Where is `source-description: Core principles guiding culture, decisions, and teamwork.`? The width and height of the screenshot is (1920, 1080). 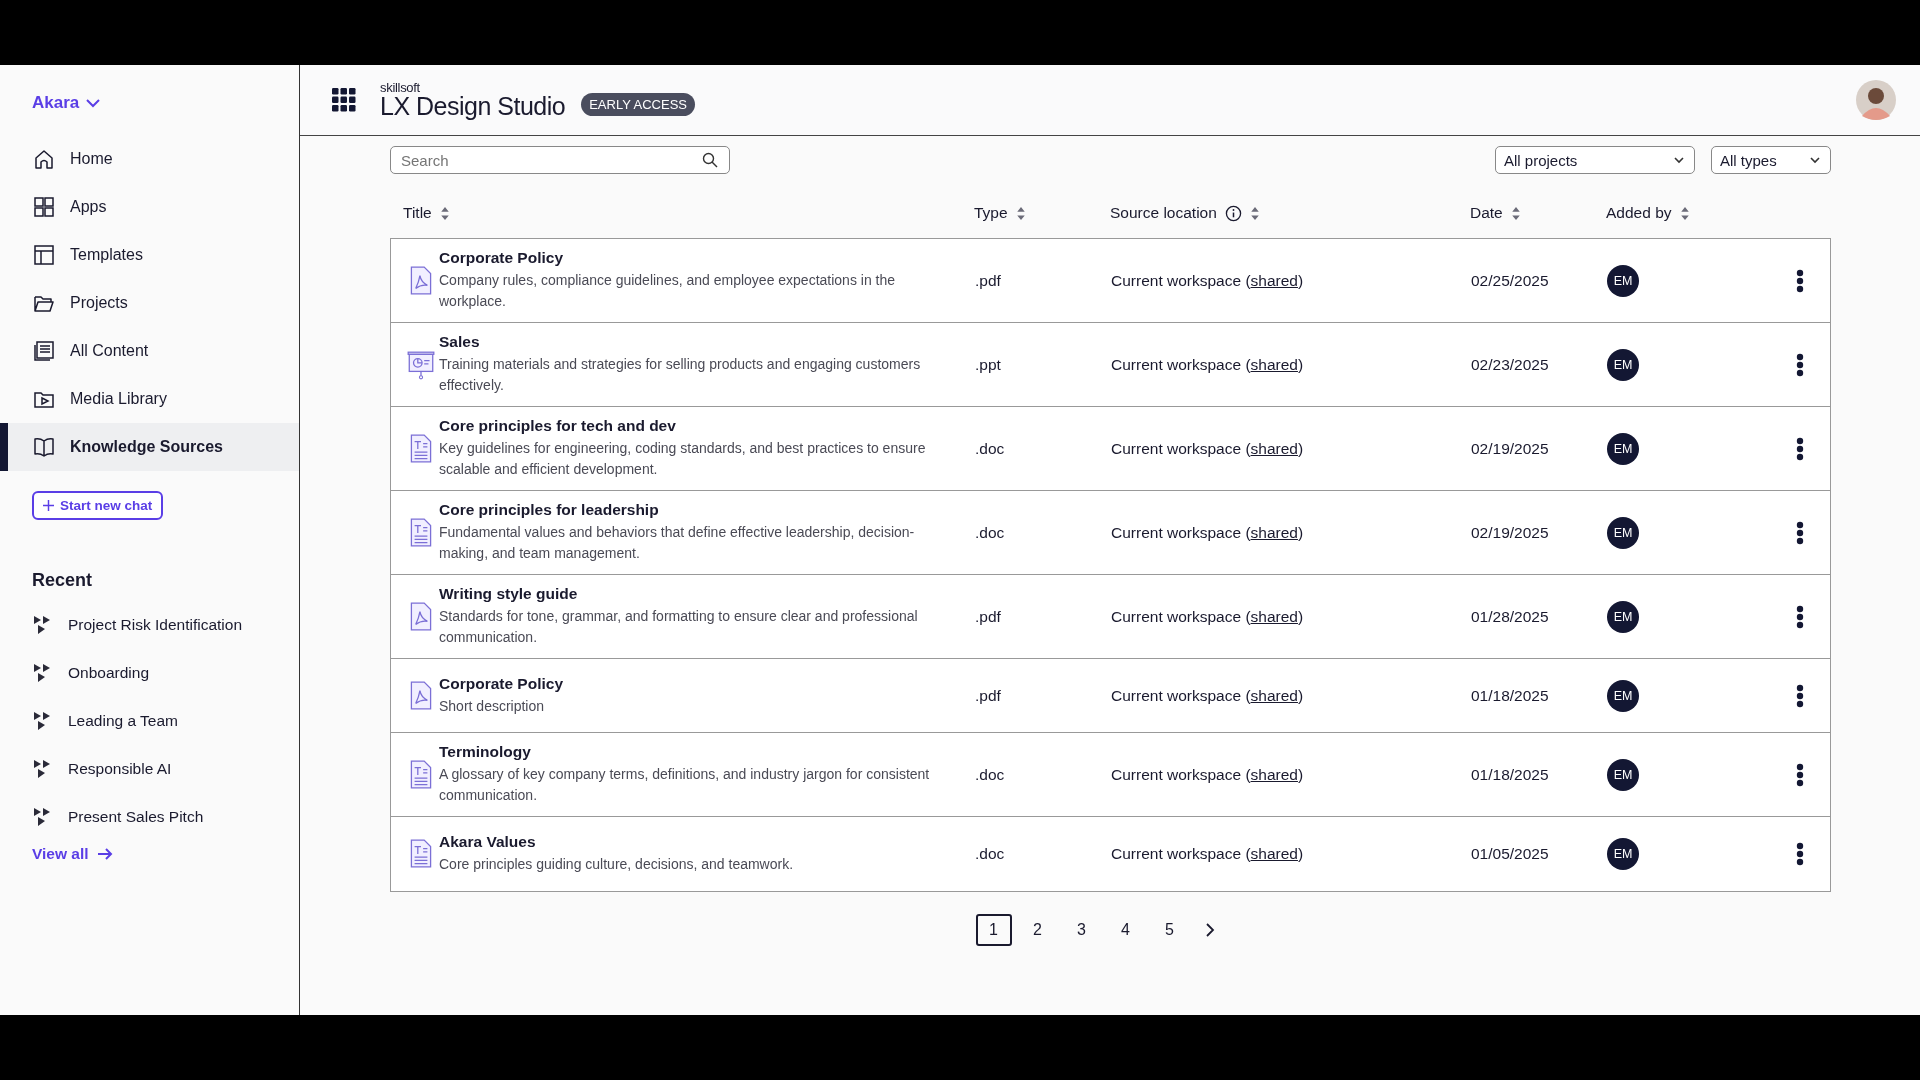
source-description: Core principles guiding culture, decisions, and teamwork. is located at coordinates (617, 864).